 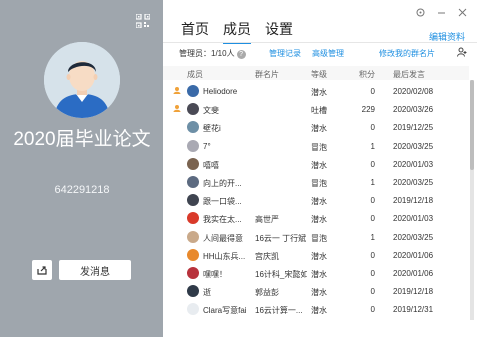 I want to click on column-member: 成员, so click(x=195, y=74).